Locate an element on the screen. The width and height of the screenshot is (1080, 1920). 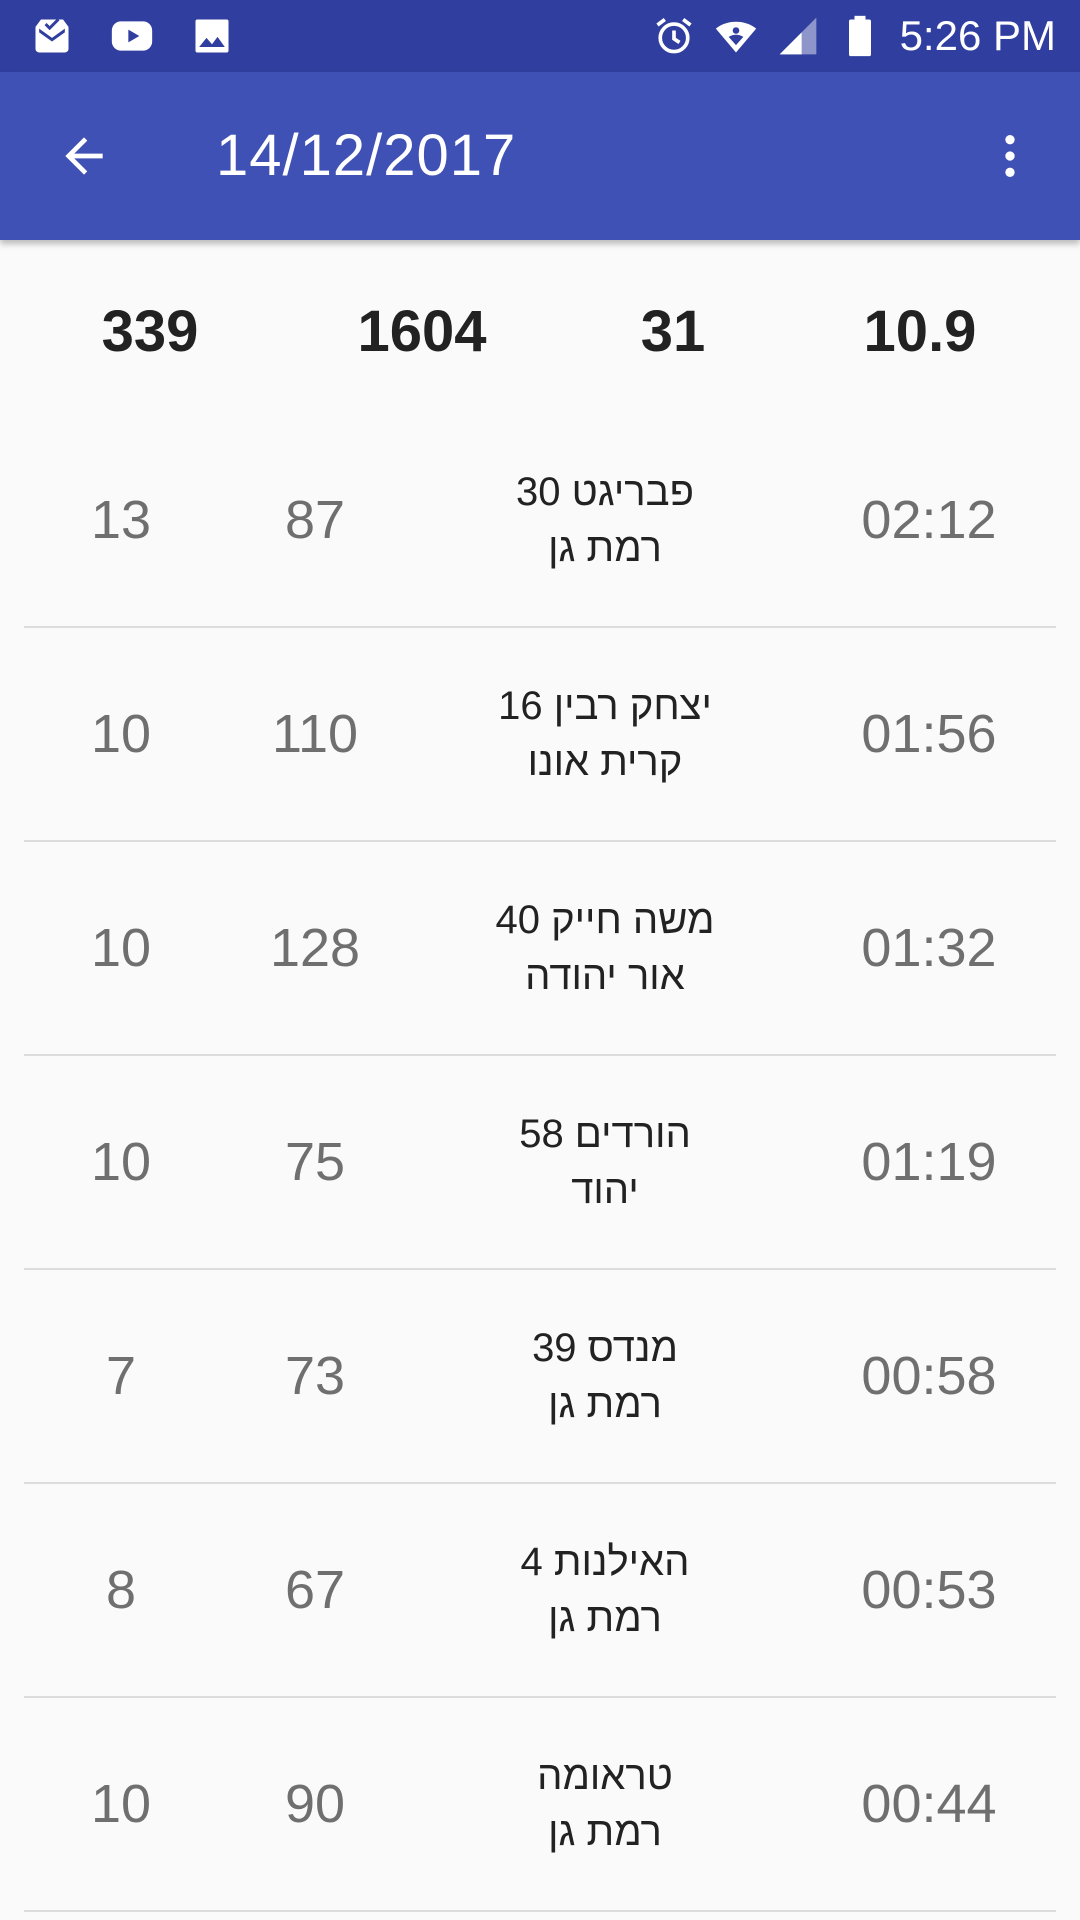
list-item-address: משה חייק 40 אור יהודה is located at coordinates (604, 948).